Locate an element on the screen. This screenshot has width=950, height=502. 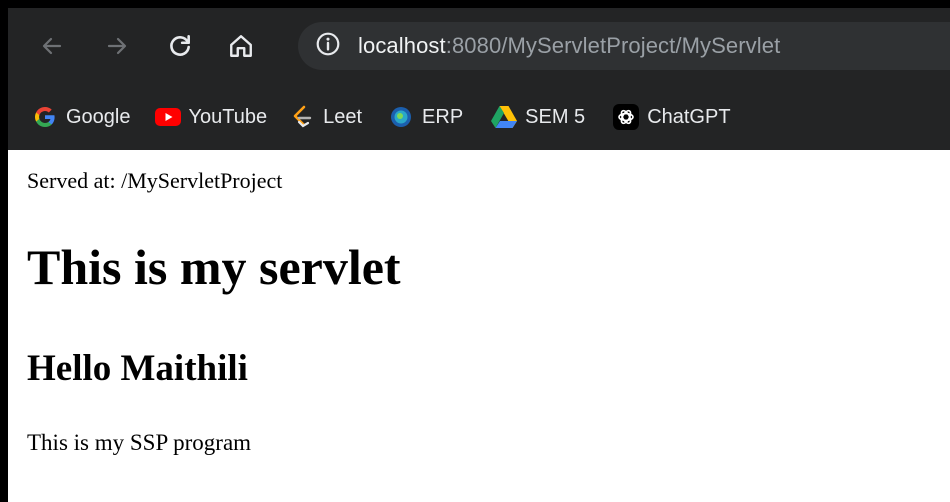
site-info-button is located at coordinates (328, 46).